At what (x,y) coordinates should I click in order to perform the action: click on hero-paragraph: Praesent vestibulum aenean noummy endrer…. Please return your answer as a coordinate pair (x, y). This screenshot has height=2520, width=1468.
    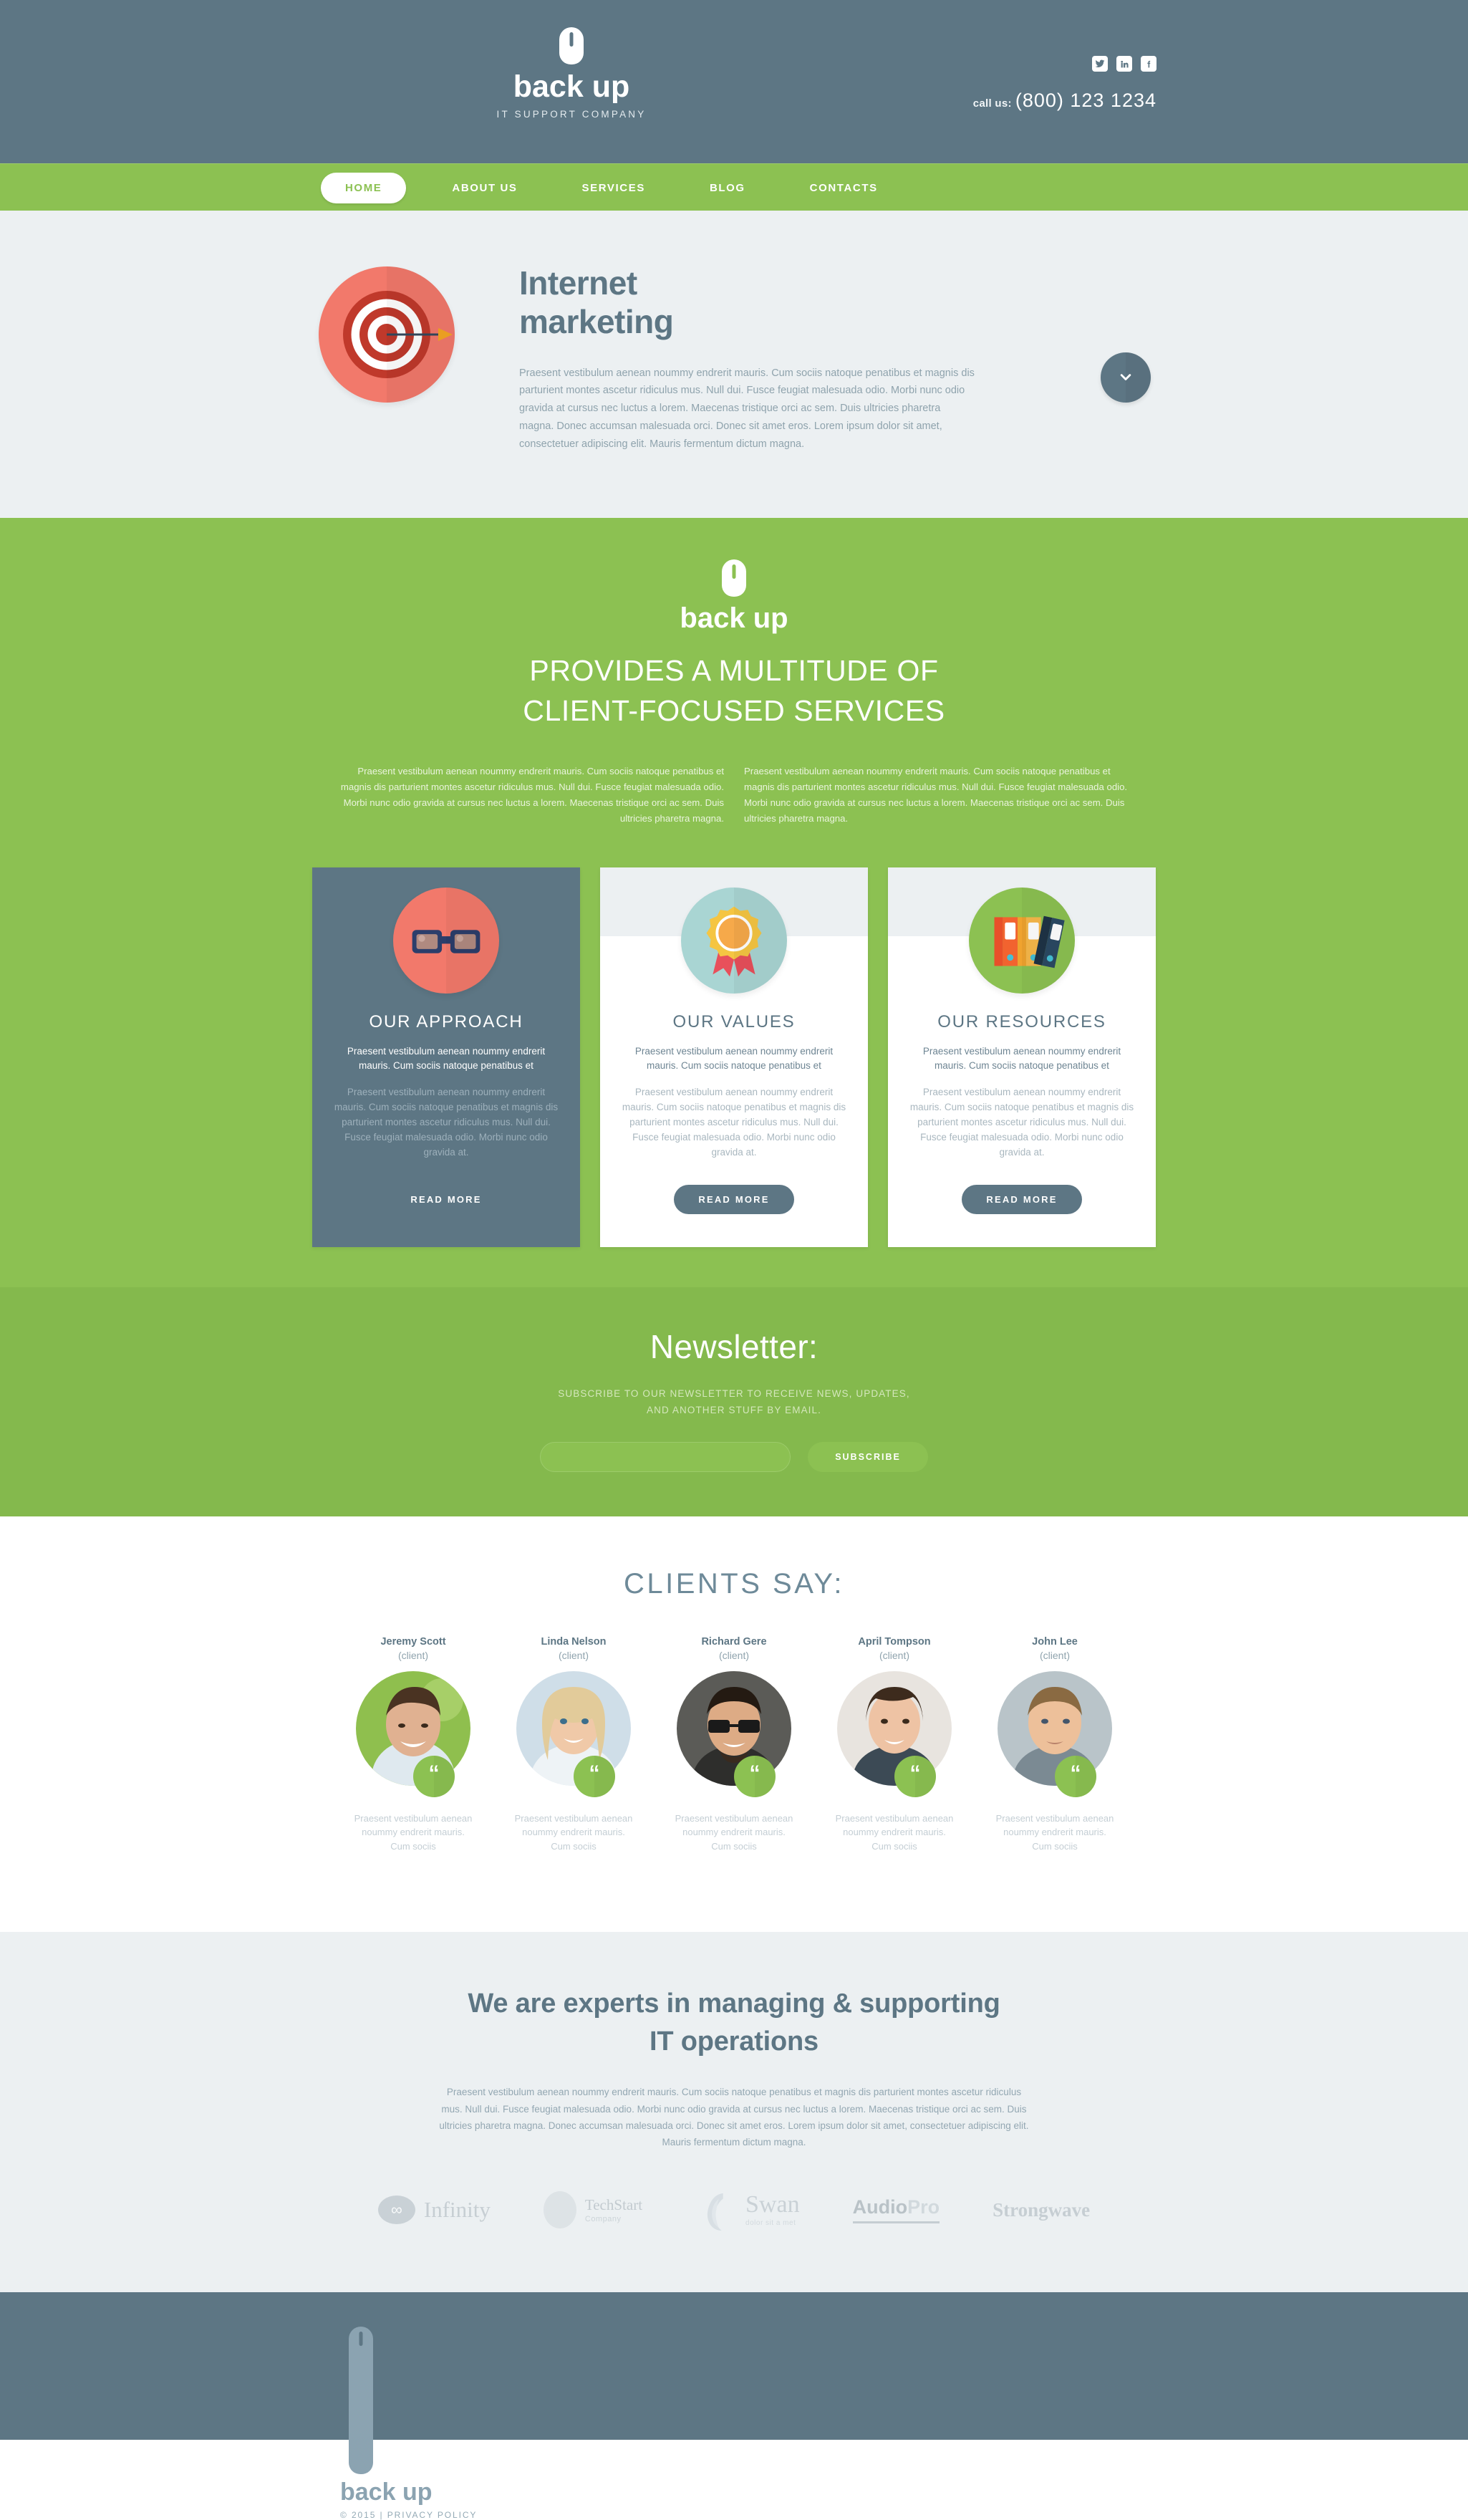
    Looking at the image, I should click on (747, 409).